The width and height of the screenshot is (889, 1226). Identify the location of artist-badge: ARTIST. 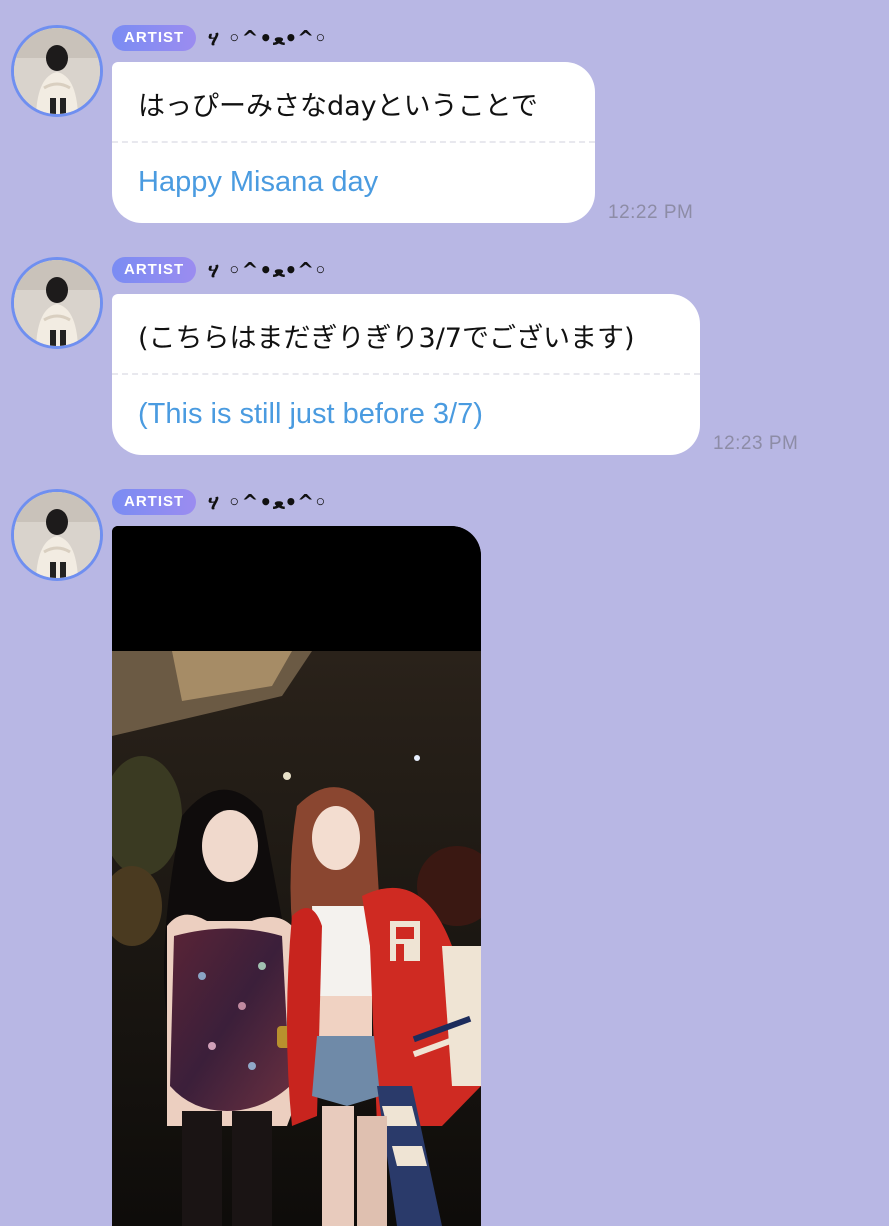
(154, 502).